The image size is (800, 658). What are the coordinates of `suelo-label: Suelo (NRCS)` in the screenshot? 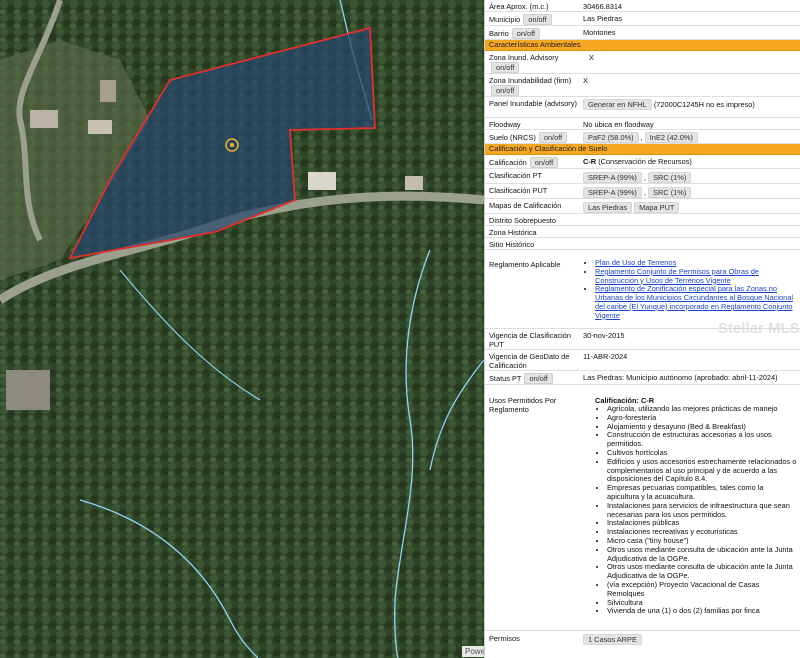 It's located at (512, 137).